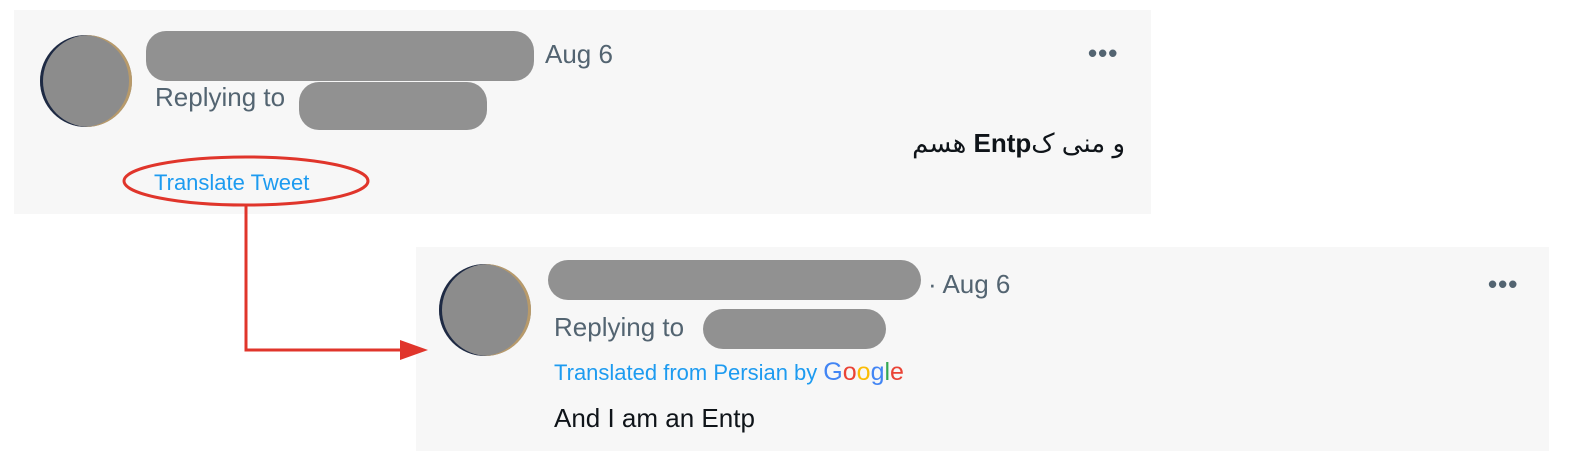 This screenshot has height=466, width=1578. Describe the element at coordinates (863, 372) in the screenshot. I see `google-logo: Google` at that location.